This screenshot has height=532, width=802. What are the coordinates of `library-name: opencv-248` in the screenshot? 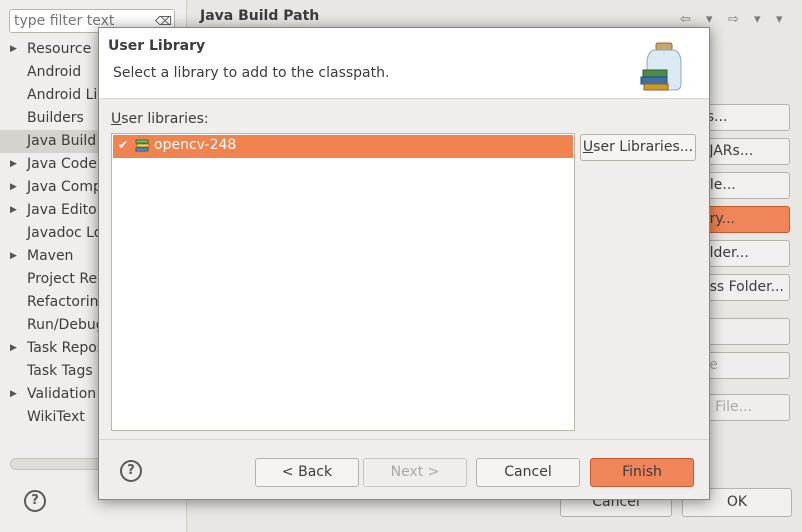 It's located at (195, 145).